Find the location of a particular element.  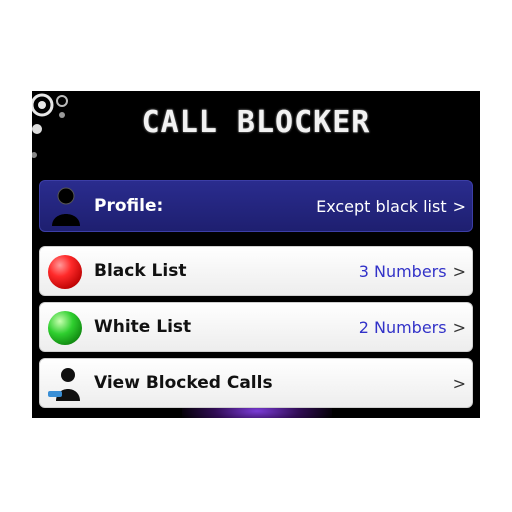

black-list-row: Black List 3 Numbers > is located at coordinates (256, 271).